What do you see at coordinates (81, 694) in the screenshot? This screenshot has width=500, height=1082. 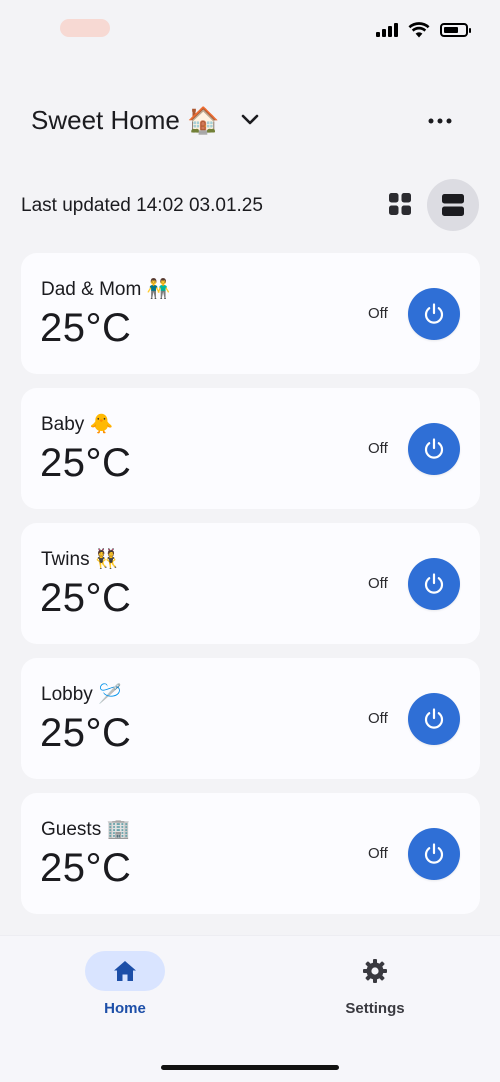 I see `room-name: Lobby 🪡` at bounding box center [81, 694].